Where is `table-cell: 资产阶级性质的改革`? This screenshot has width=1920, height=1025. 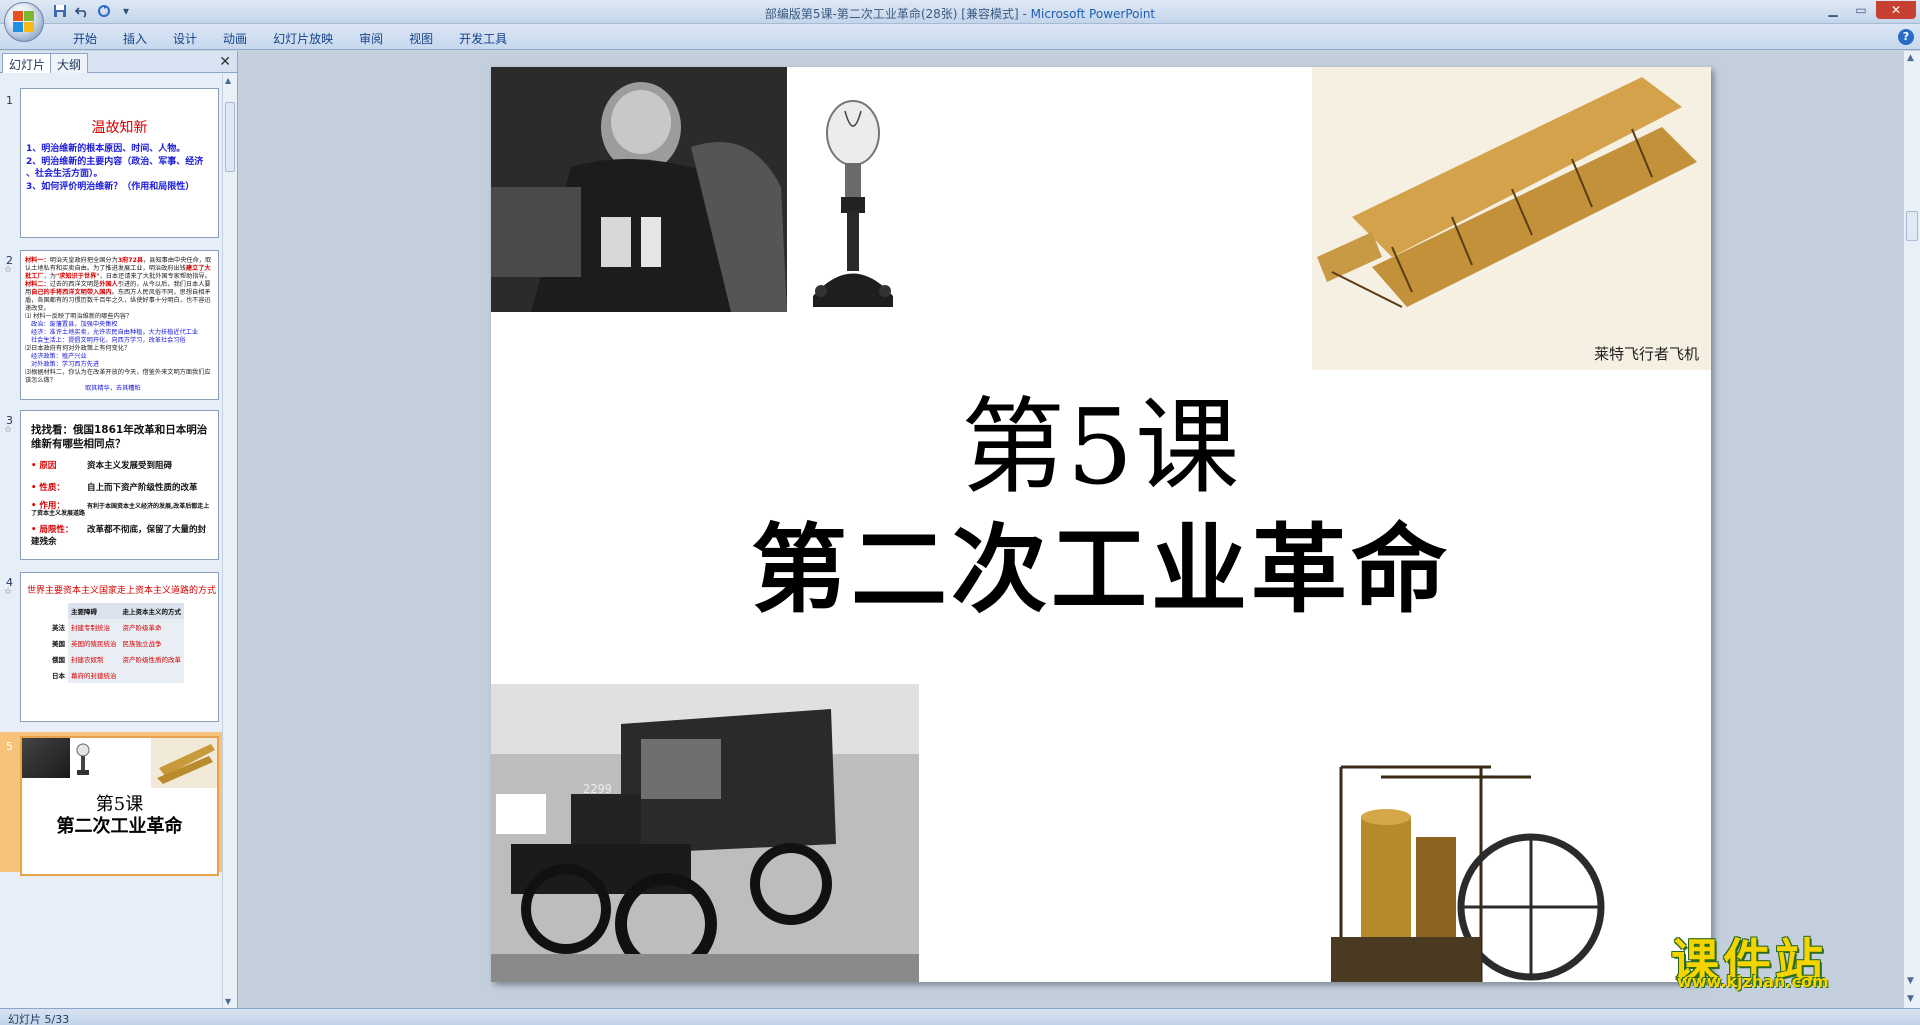
table-cell: 资产阶级性质的改革 is located at coordinates (151, 659).